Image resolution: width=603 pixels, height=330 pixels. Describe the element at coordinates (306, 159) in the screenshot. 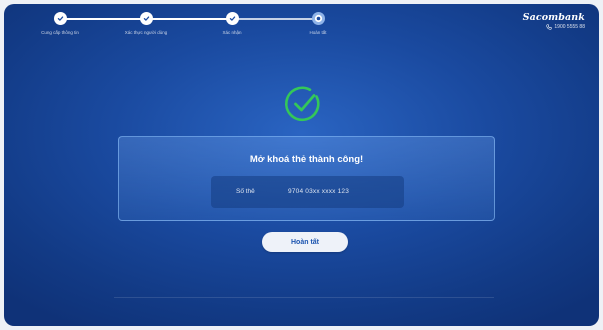

I see `result-title: Mở khoá thẻ thành công!` at that location.